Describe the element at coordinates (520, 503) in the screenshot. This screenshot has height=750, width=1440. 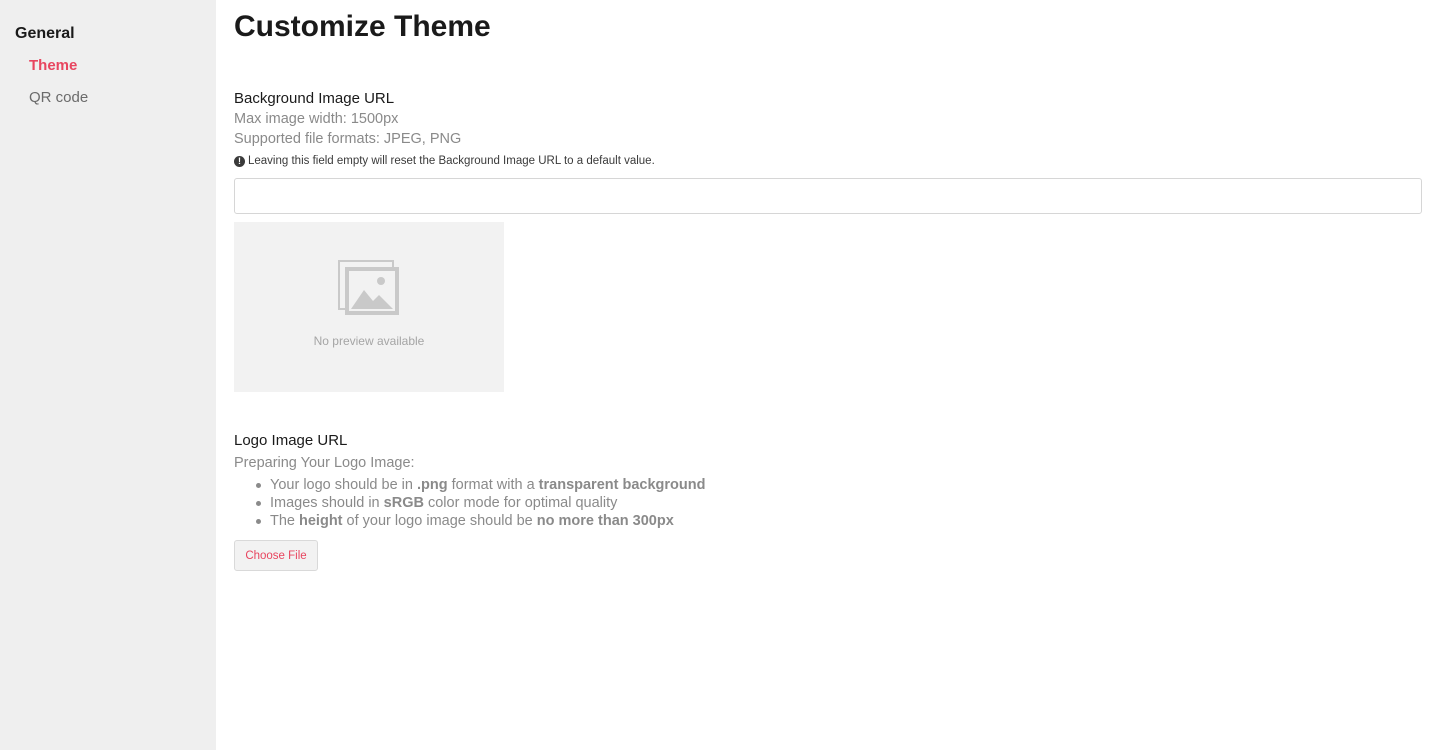
I see `text: color mode for optimal quality` at that location.